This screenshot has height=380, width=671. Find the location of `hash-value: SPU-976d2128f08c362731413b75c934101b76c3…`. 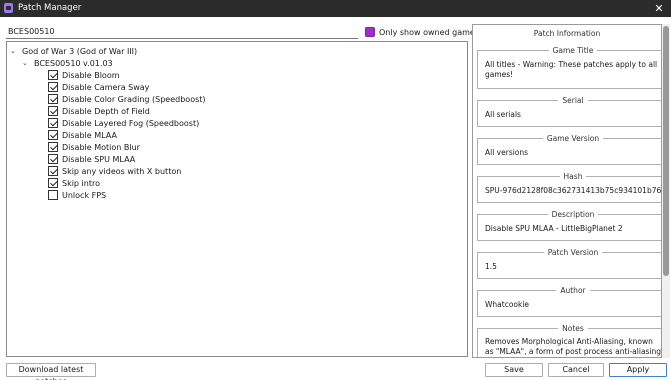

hash-value: SPU-976d2128f08c362731413b75c934101b76c3… is located at coordinates (573, 190).